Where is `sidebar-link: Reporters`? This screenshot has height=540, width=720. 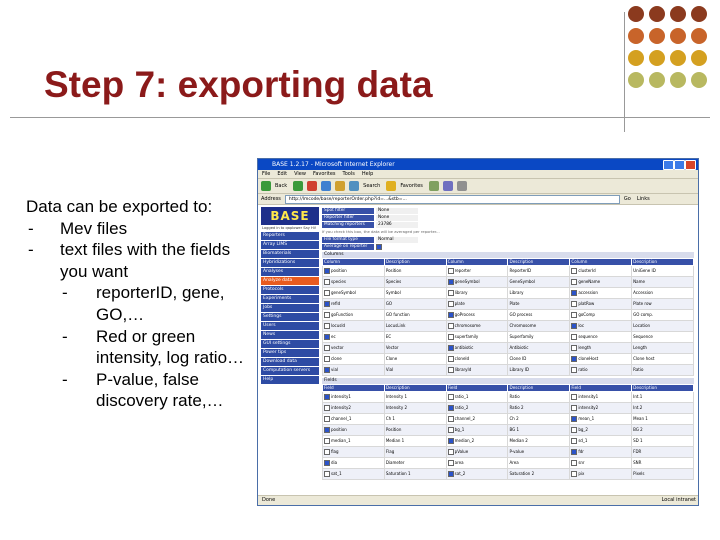
sidebar-link: Reporters is located at coordinates (290, 236).